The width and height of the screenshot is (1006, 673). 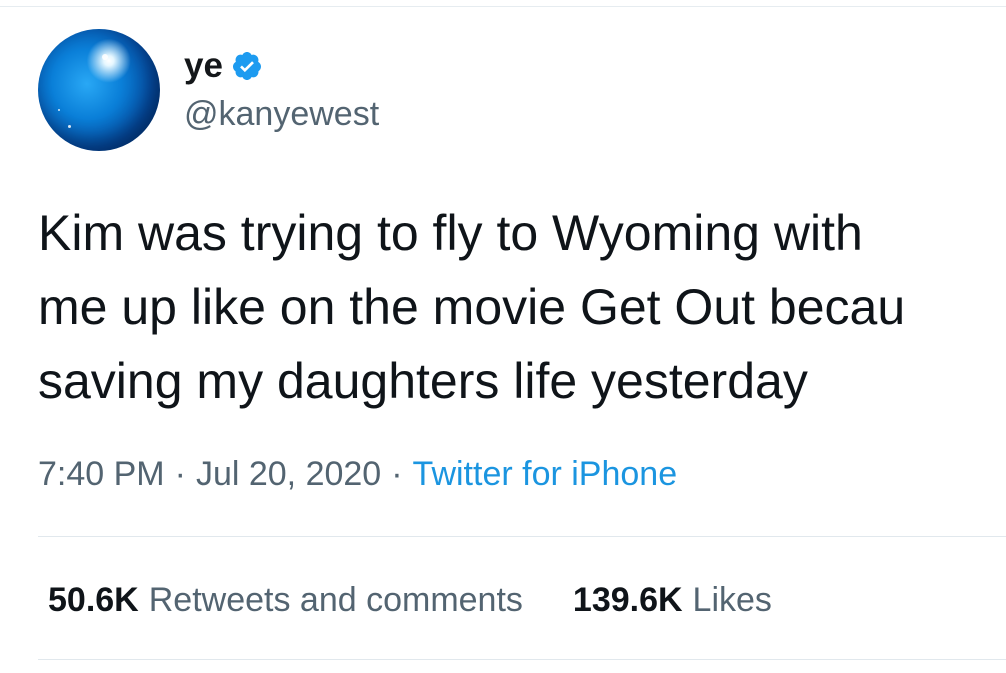 I want to click on tweet-meta: 7:40 PM · Jul 20, 2020 · Twitter for iPhone, so click(x=357, y=474).